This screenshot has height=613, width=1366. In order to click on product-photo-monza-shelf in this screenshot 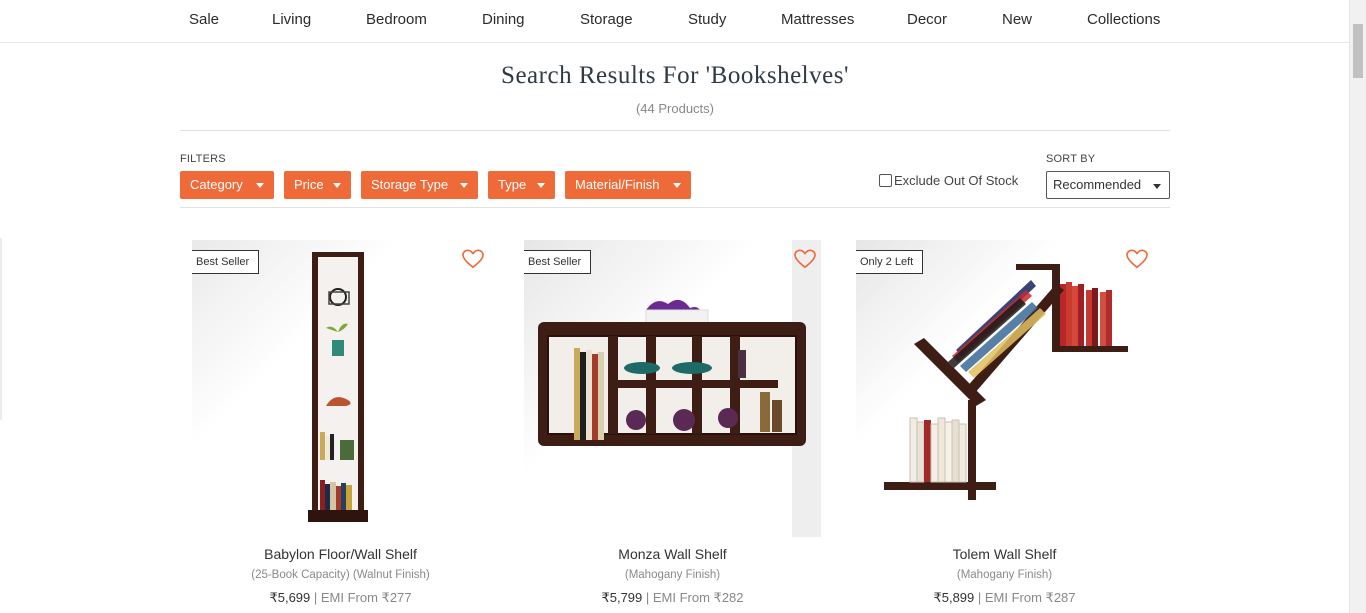, I will do `click(672, 388)`.